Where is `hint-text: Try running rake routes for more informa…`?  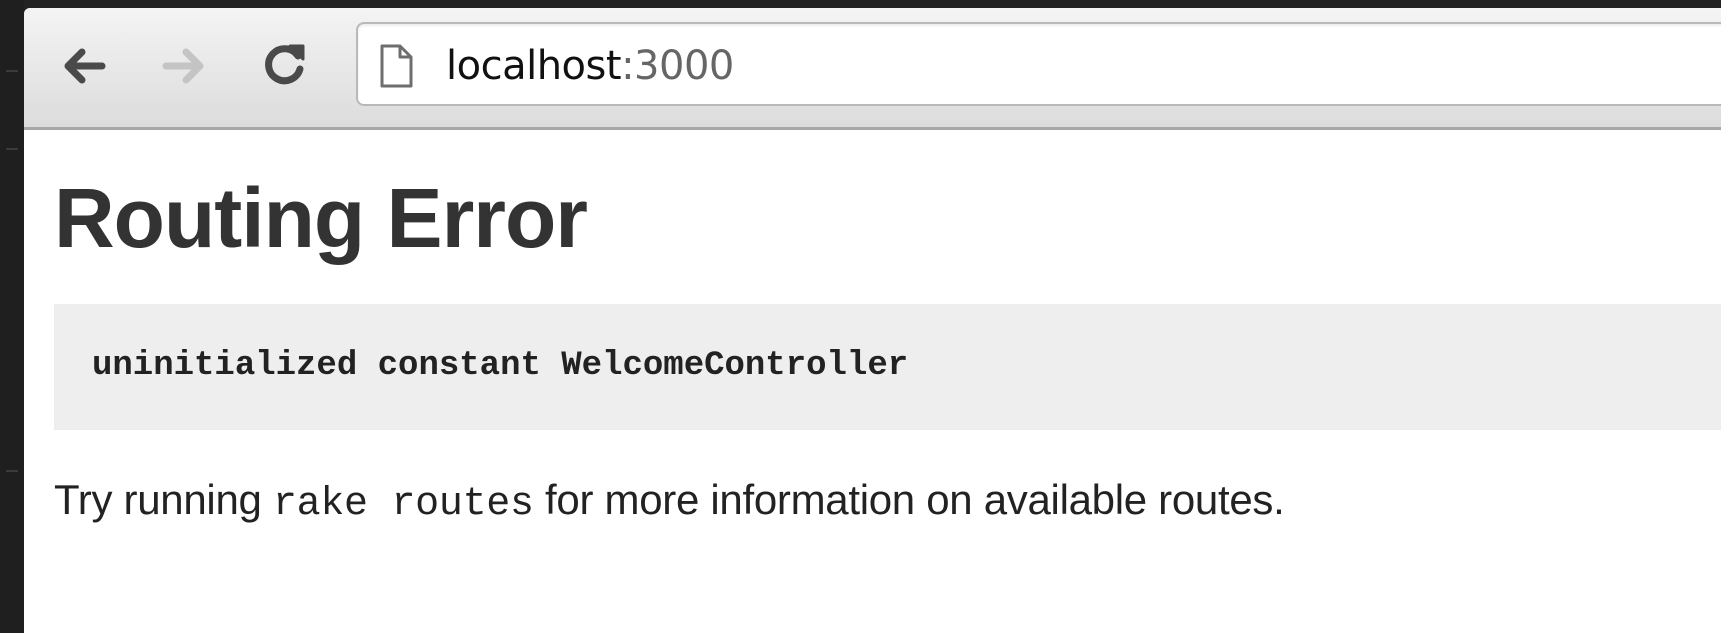 hint-text: Try running rake routes for more informa… is located at coordinates (669, 502).